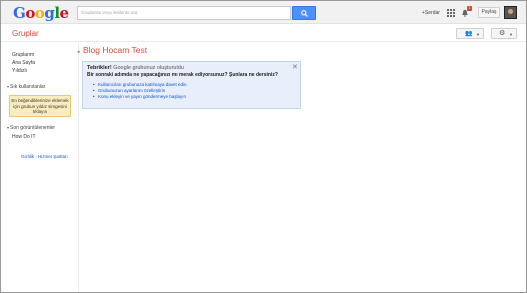 This screenshot has height=293, width=527. What do you see at coordinates (184, 13) in the screenshot?
I see `search-input: Gruplarda veya iletilerde ara` at bounding box center [184, 13].